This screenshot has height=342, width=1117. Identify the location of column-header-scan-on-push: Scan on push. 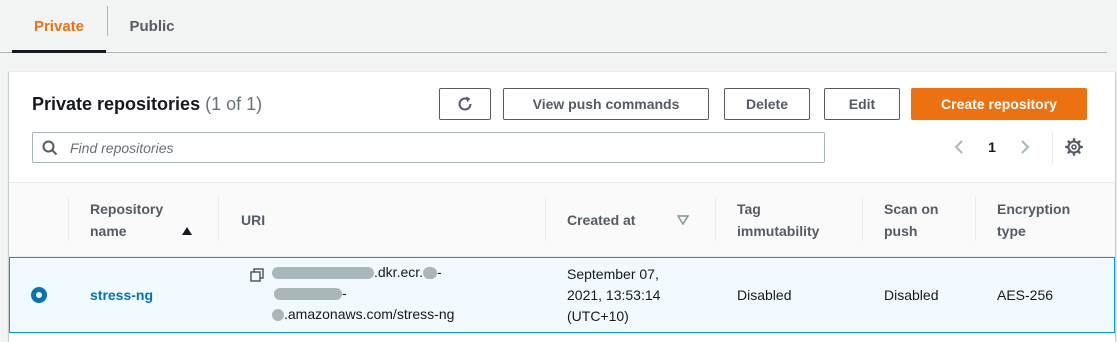
(931, 219).